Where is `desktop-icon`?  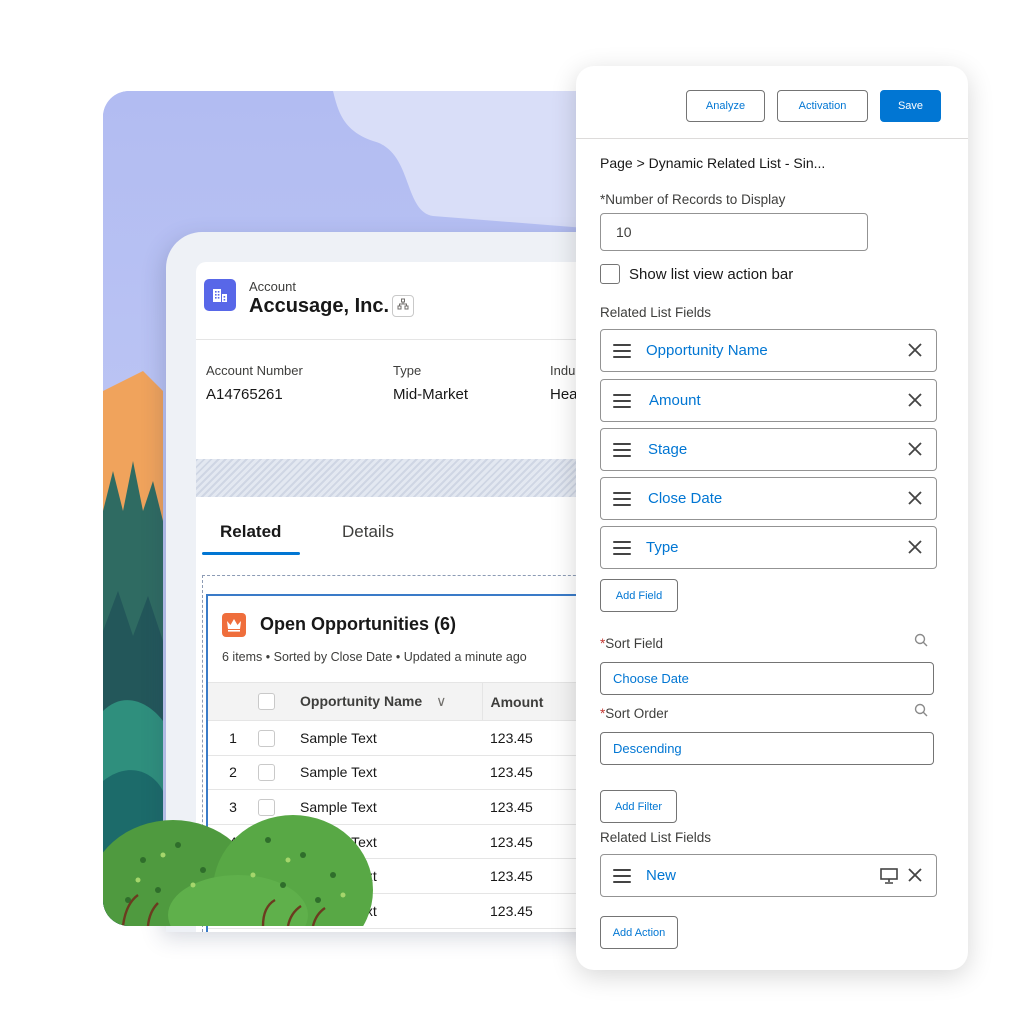 desktop-icon is located at coordinates (889, 876).